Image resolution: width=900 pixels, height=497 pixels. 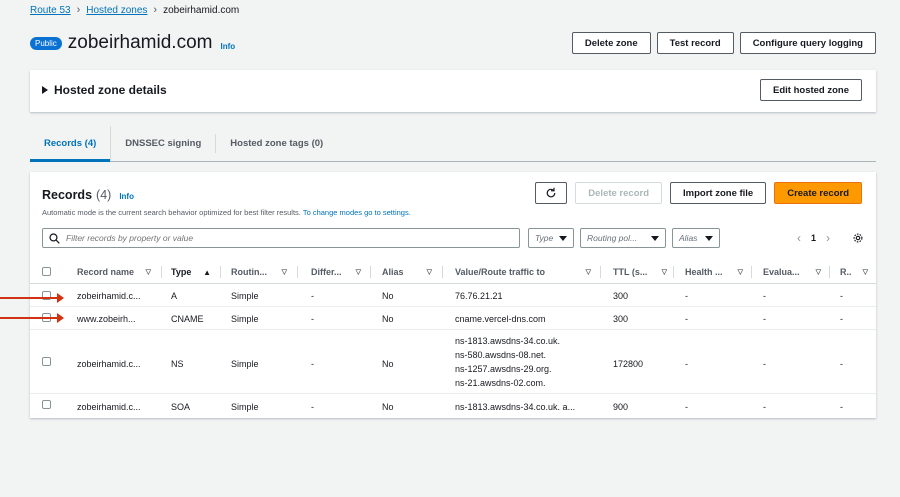 I want to click on tab-dnssec-signing: DNSSEC signing, so click(x=164, y=143).